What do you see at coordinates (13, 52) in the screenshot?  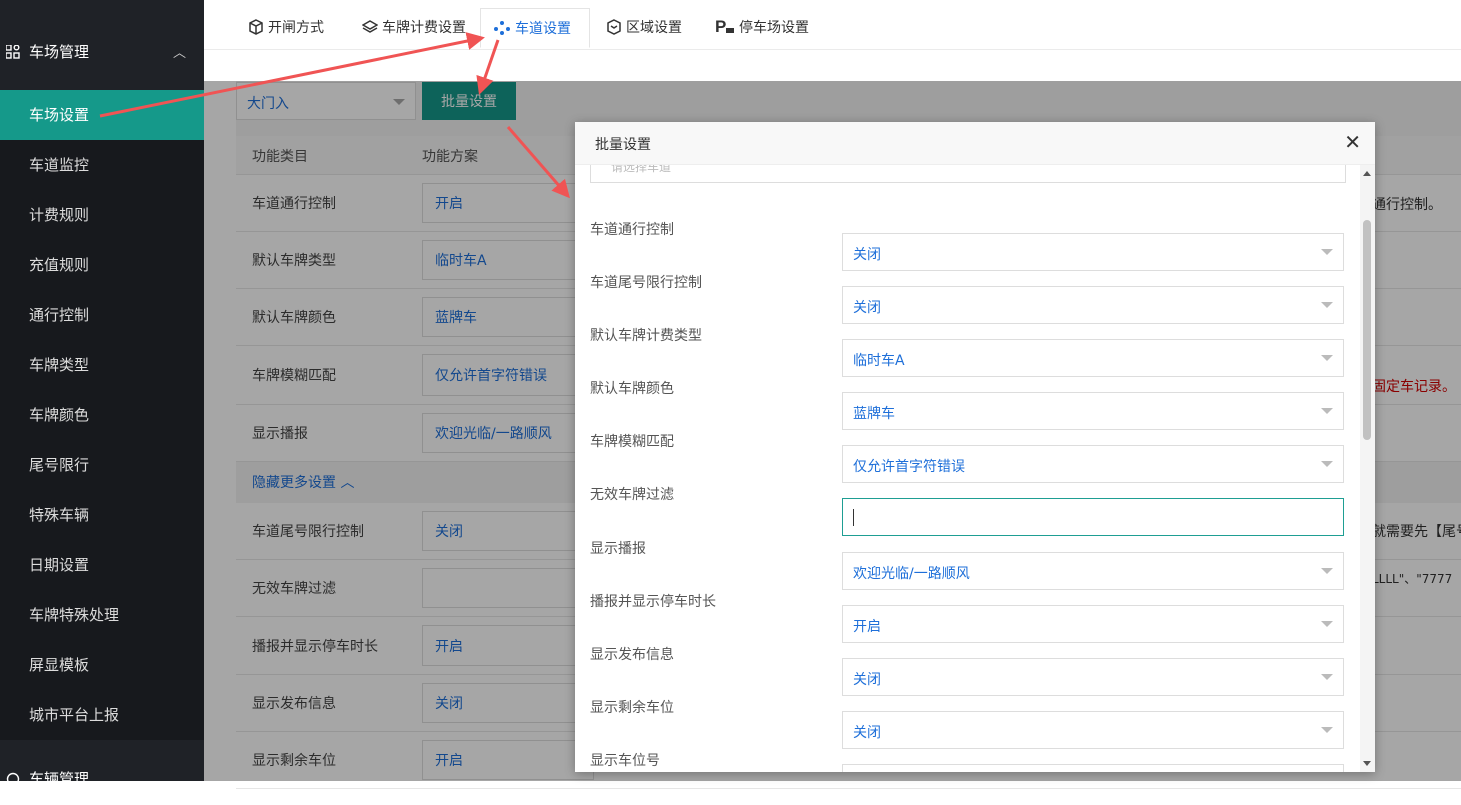 I see `grid-icon` at bounding box center [13, 52].